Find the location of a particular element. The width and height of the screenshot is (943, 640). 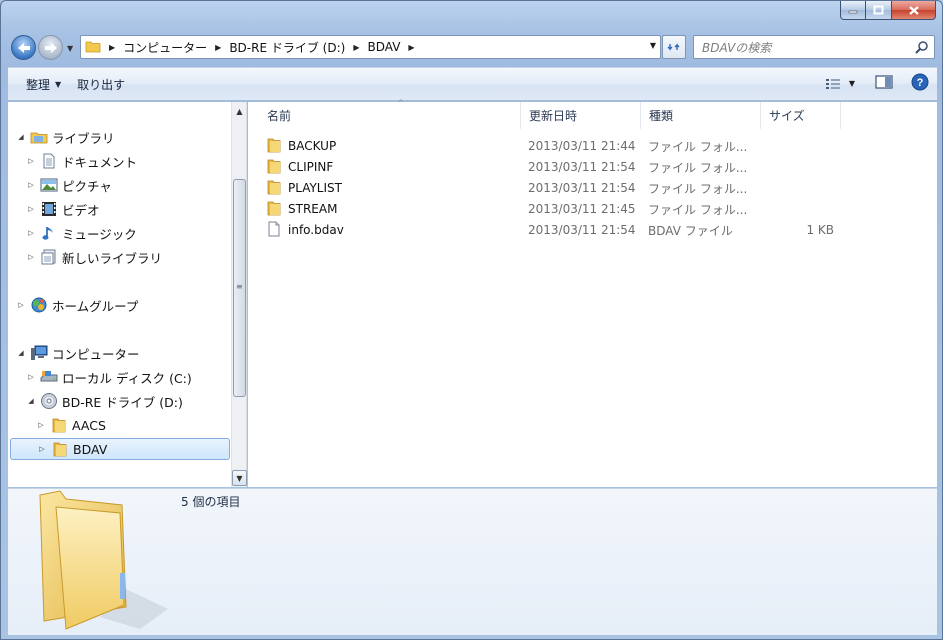

tree-item-label: BDAV is located at coordinates (90, 449).